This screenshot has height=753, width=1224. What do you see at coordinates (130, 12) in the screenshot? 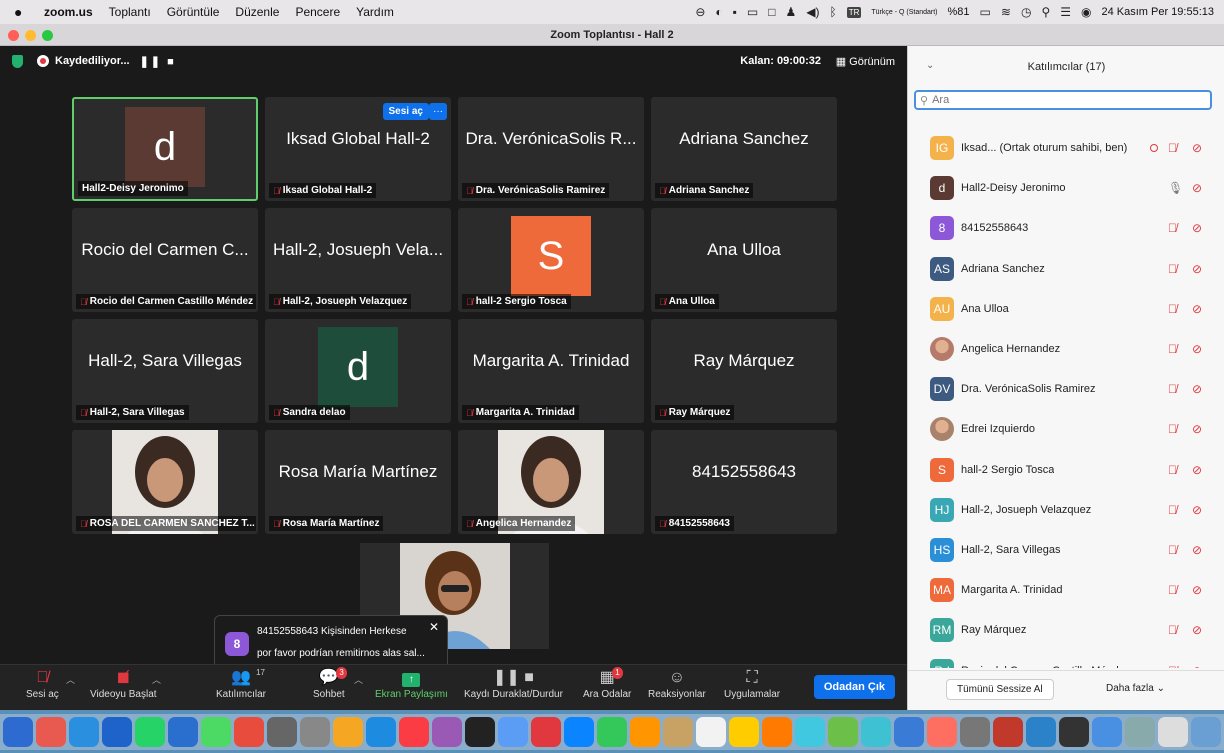
I see `menu-toplanti: Toplantı` at bounding box center [130, 12].